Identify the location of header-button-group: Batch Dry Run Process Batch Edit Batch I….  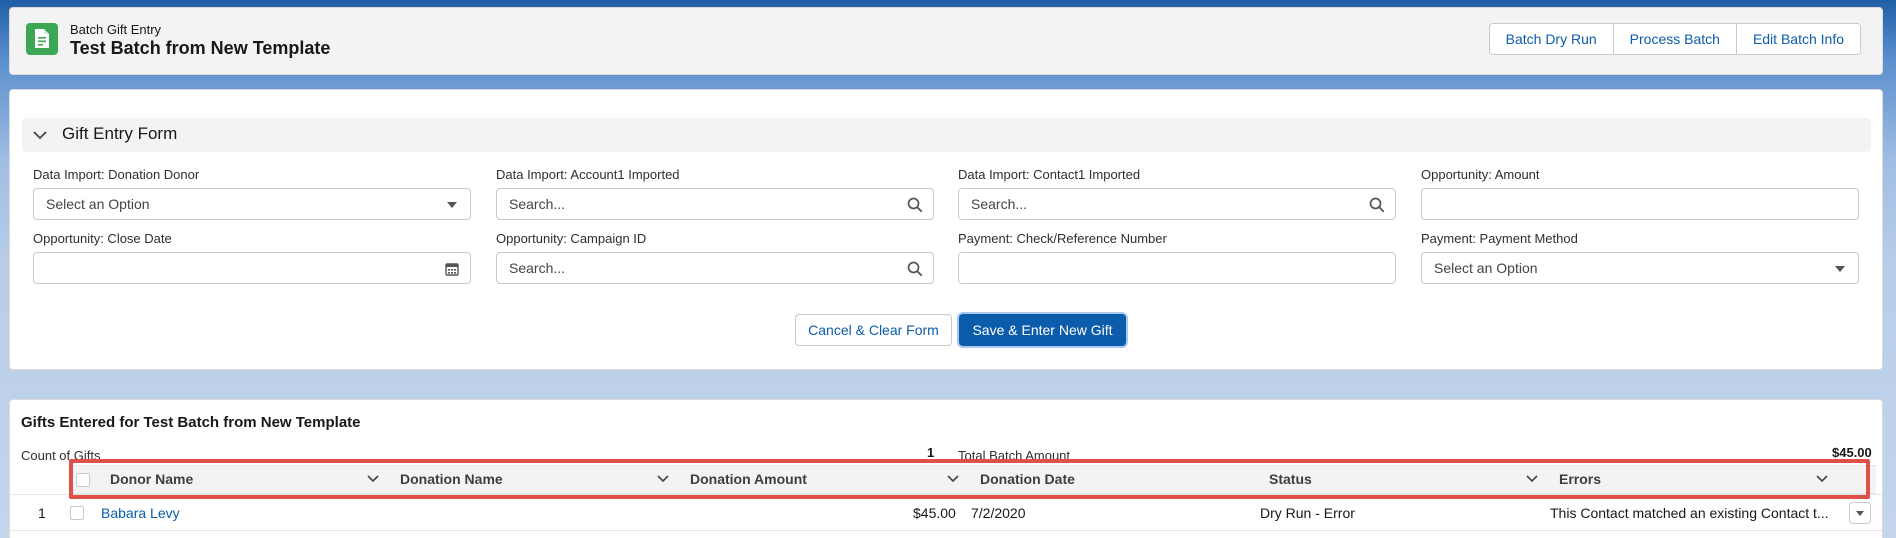
(1674, 39).